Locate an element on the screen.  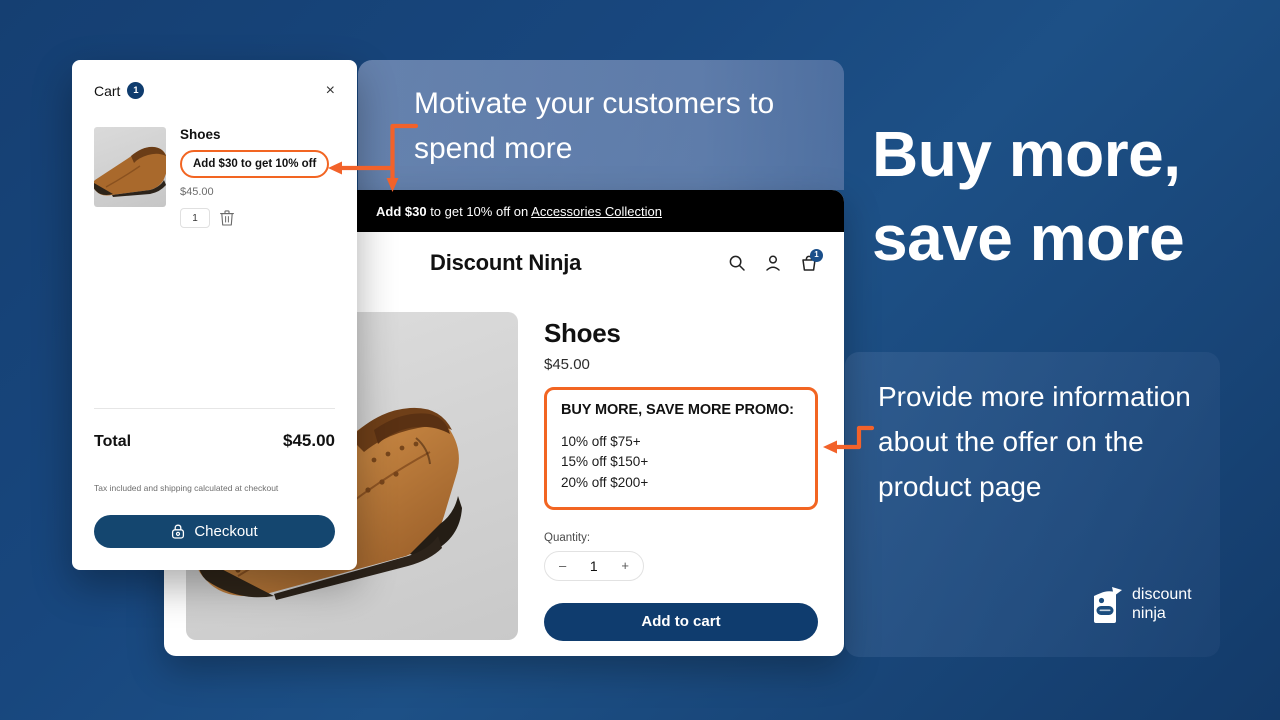
cart-item-count-badge: 1 is located at coordinates (136, 90).